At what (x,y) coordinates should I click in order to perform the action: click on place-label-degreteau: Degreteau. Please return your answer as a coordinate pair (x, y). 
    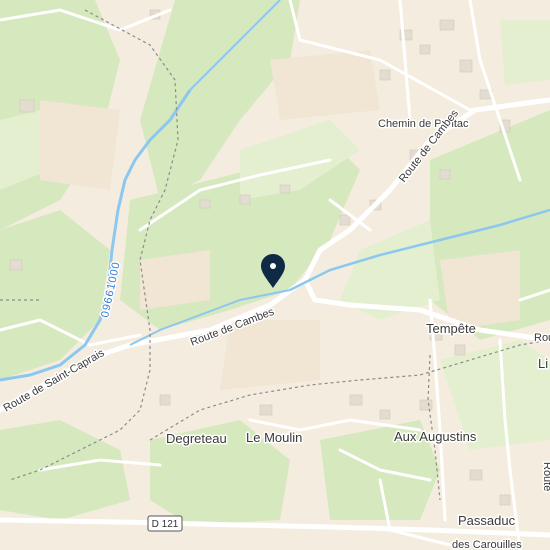
    Looking at the image, I should click on (196, 438).